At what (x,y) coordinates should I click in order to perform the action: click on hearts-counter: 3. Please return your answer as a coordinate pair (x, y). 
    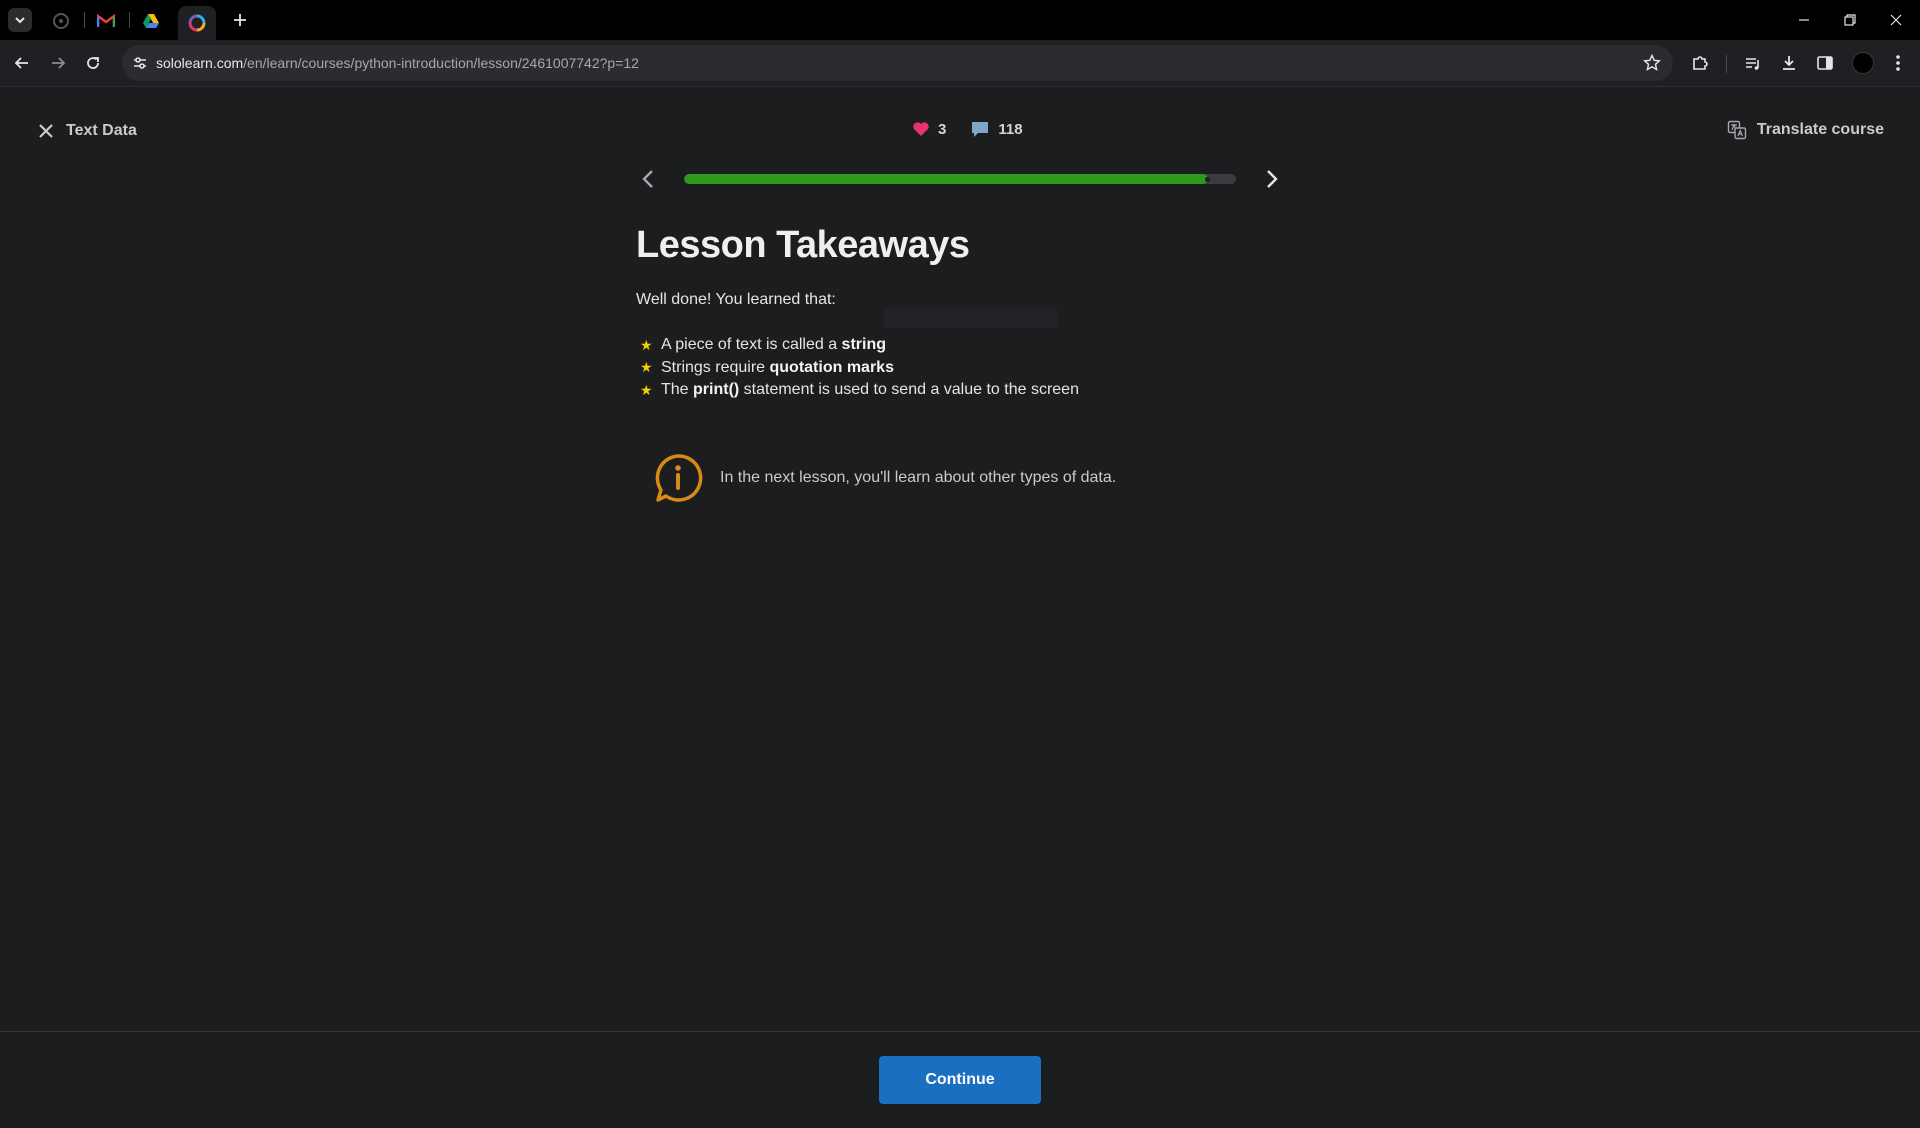
    Looking at the image, I should click on (929, 129).